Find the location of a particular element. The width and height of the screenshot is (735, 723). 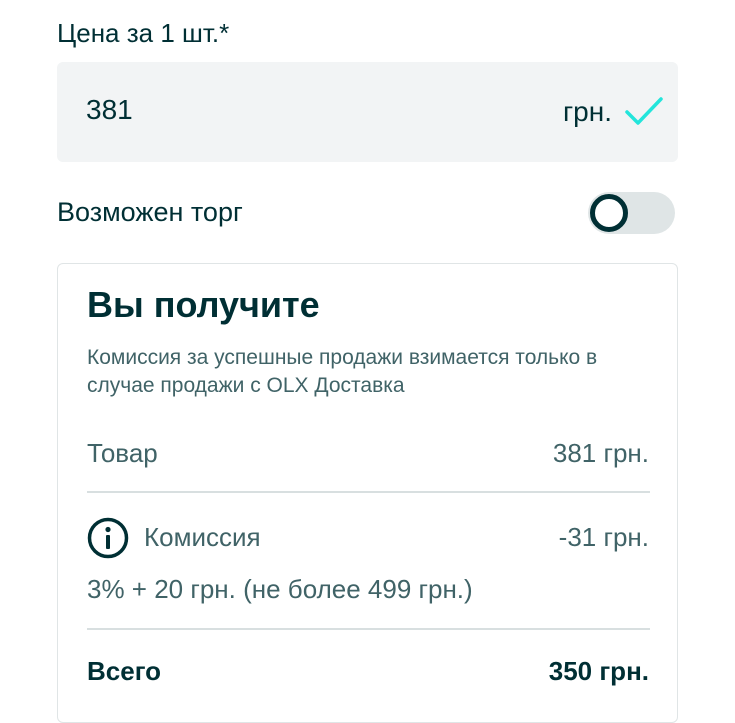

bargain-label: Возможен торг is located at coordinates (150, 212).